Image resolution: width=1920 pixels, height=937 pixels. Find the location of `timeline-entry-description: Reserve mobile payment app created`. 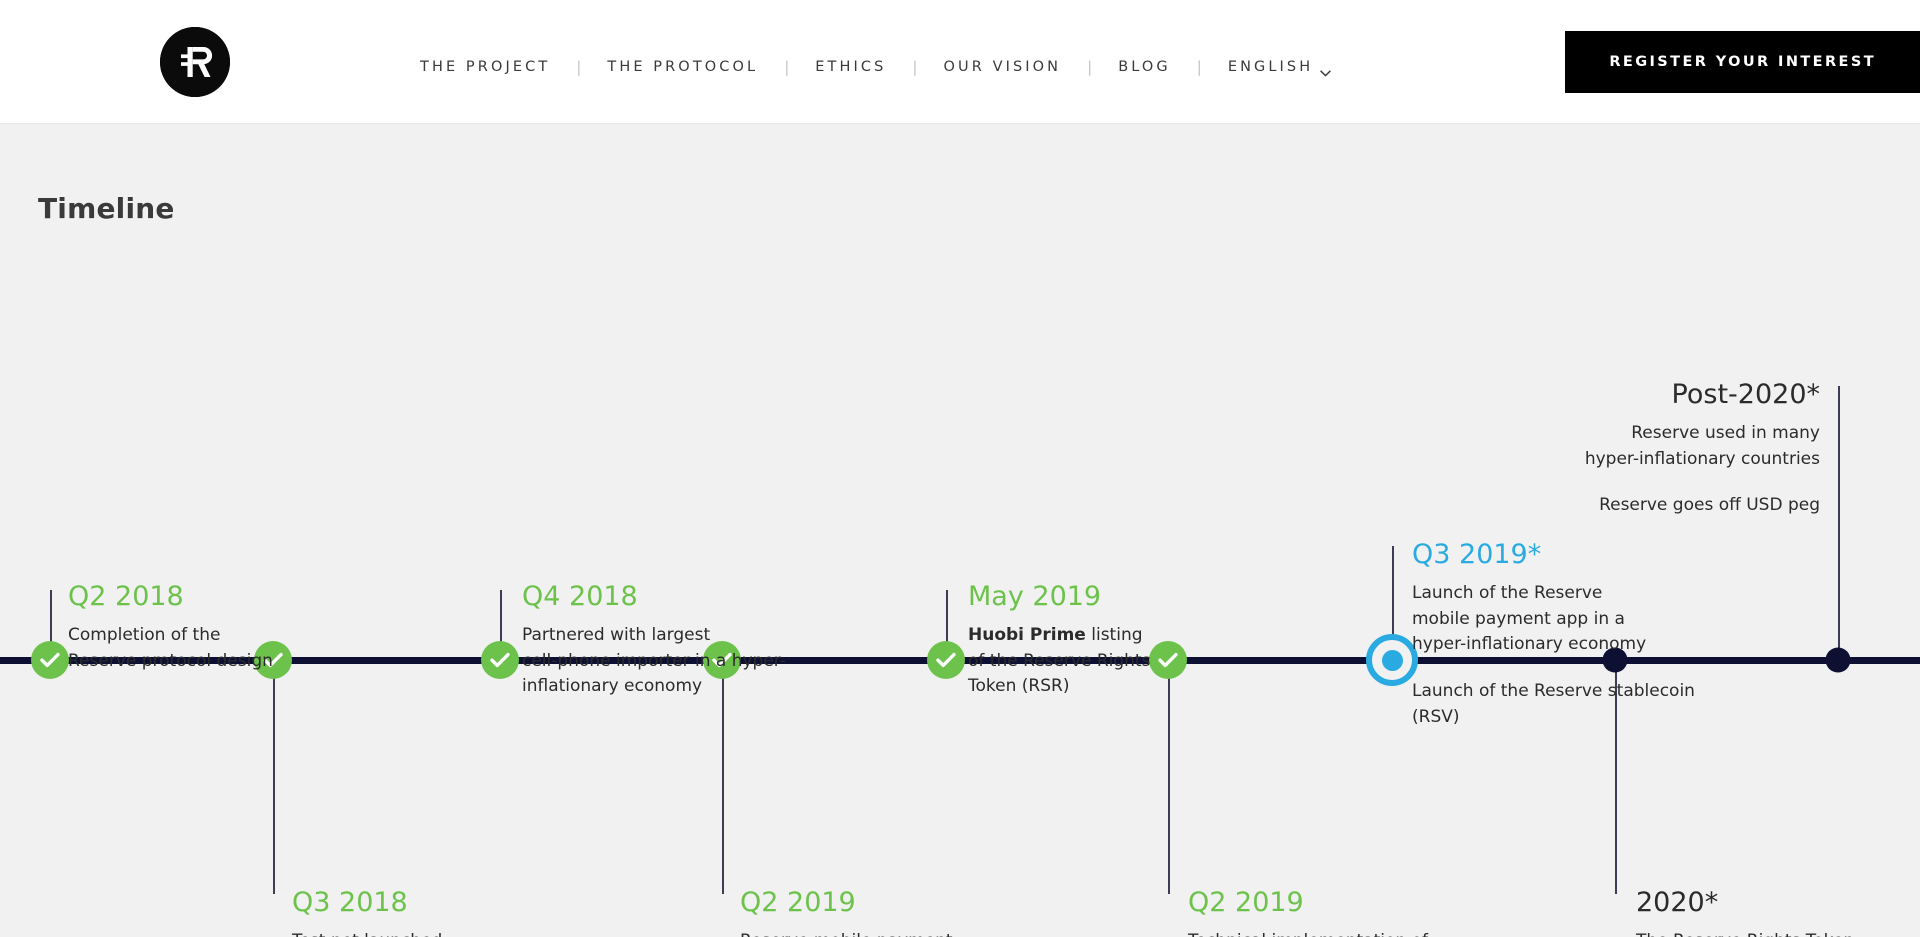

timeline-entry-description: Reserve mobile payment app created is located at coordinates (905, 933).